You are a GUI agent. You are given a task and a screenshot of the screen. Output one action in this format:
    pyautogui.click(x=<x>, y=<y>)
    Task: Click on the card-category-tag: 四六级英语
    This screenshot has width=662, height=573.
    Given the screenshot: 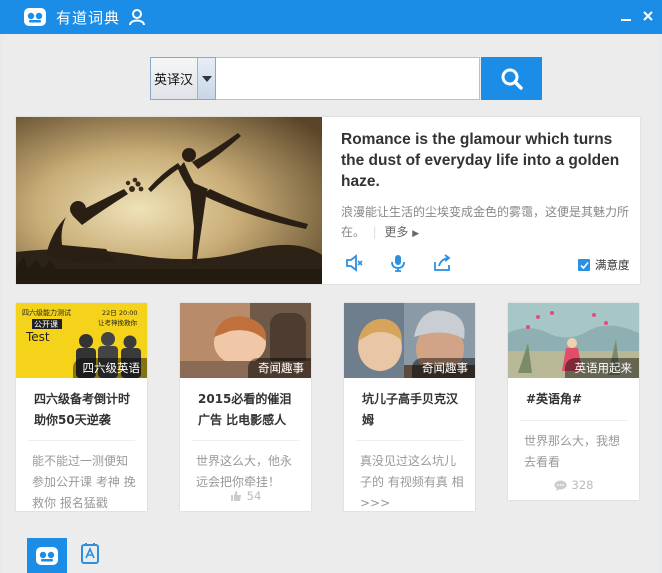 What is the action you would take?
    pyautogui.click(x=109, y=368)
    